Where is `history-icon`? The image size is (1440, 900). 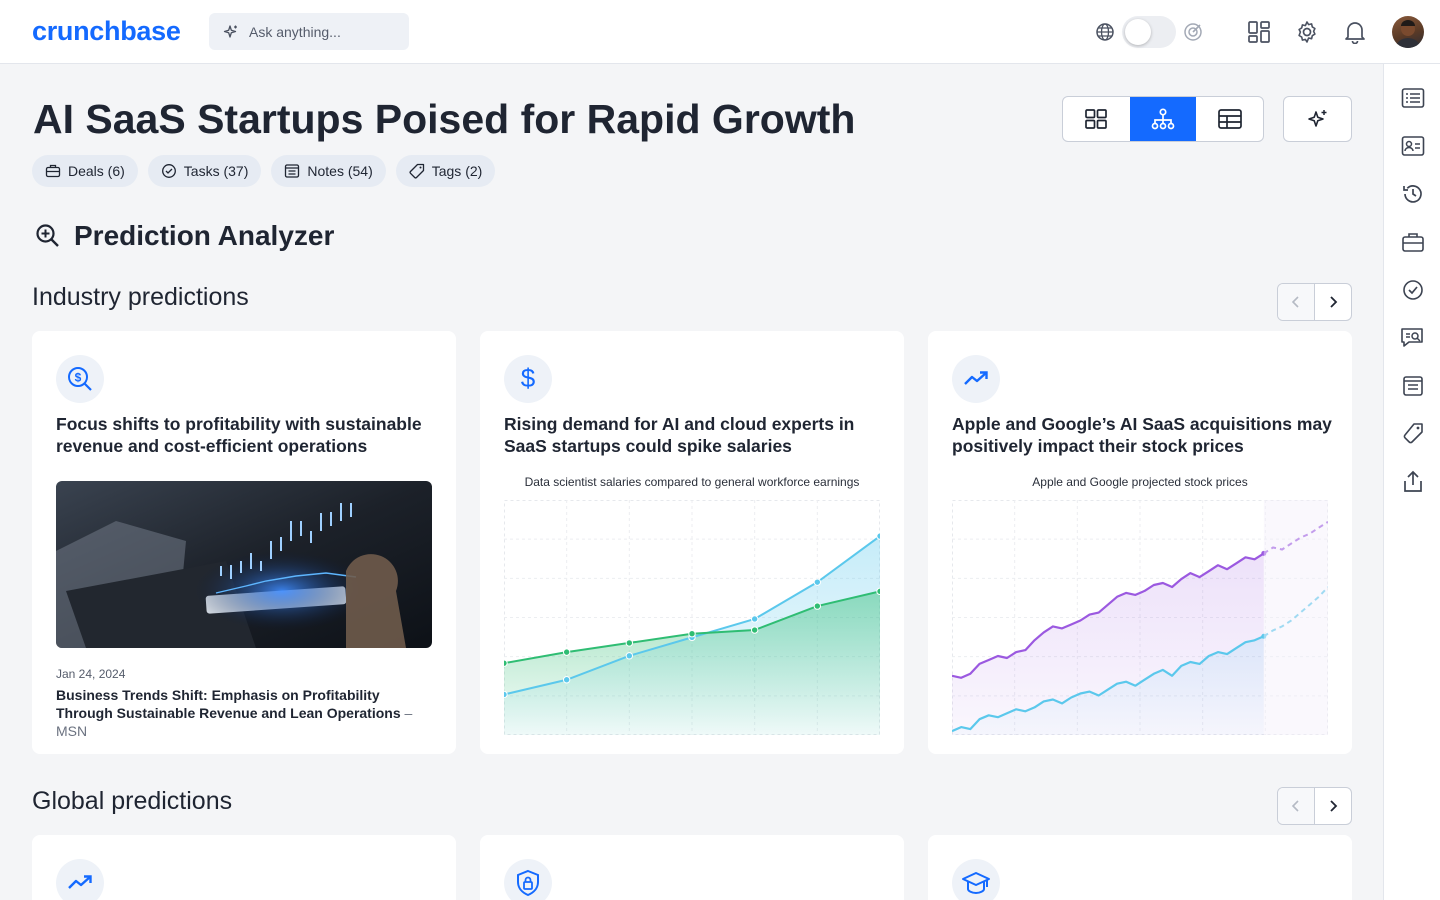 history-icon is located at coordinates (1413, 194).